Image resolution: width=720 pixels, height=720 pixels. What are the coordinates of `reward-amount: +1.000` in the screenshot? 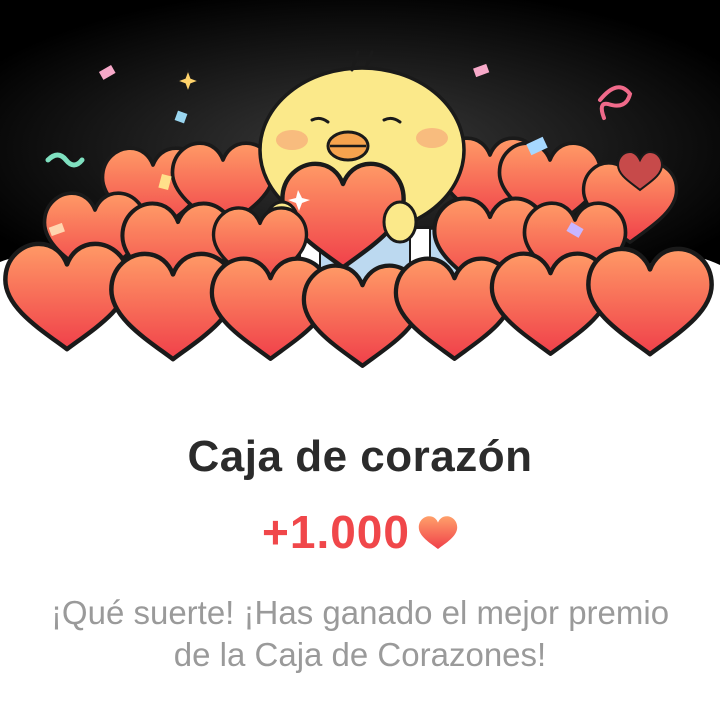 It's located at (336, 532).